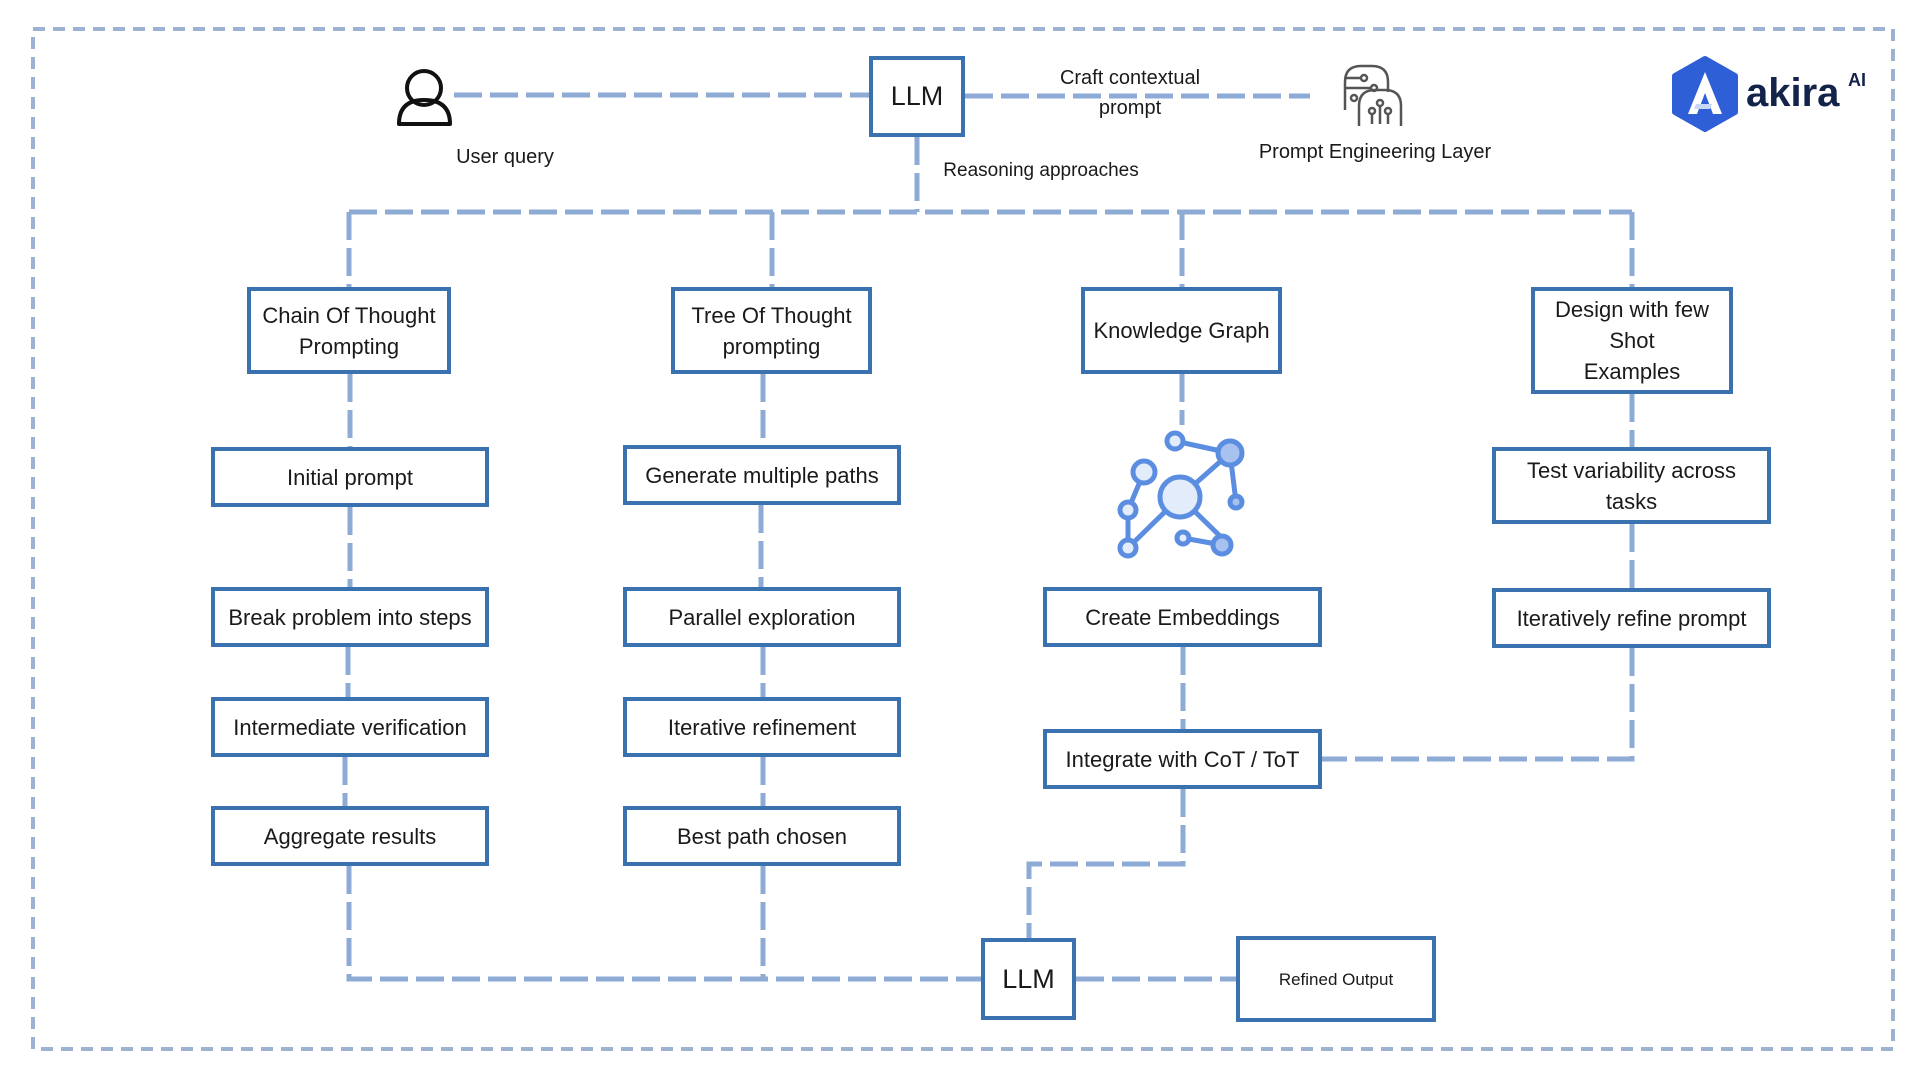 This screenshot has height=1080, width=1920. Describe the element at coordinates (350, 617) in the screenshot. I see `cot-step-break-problem: Break problem into steps` at that location.